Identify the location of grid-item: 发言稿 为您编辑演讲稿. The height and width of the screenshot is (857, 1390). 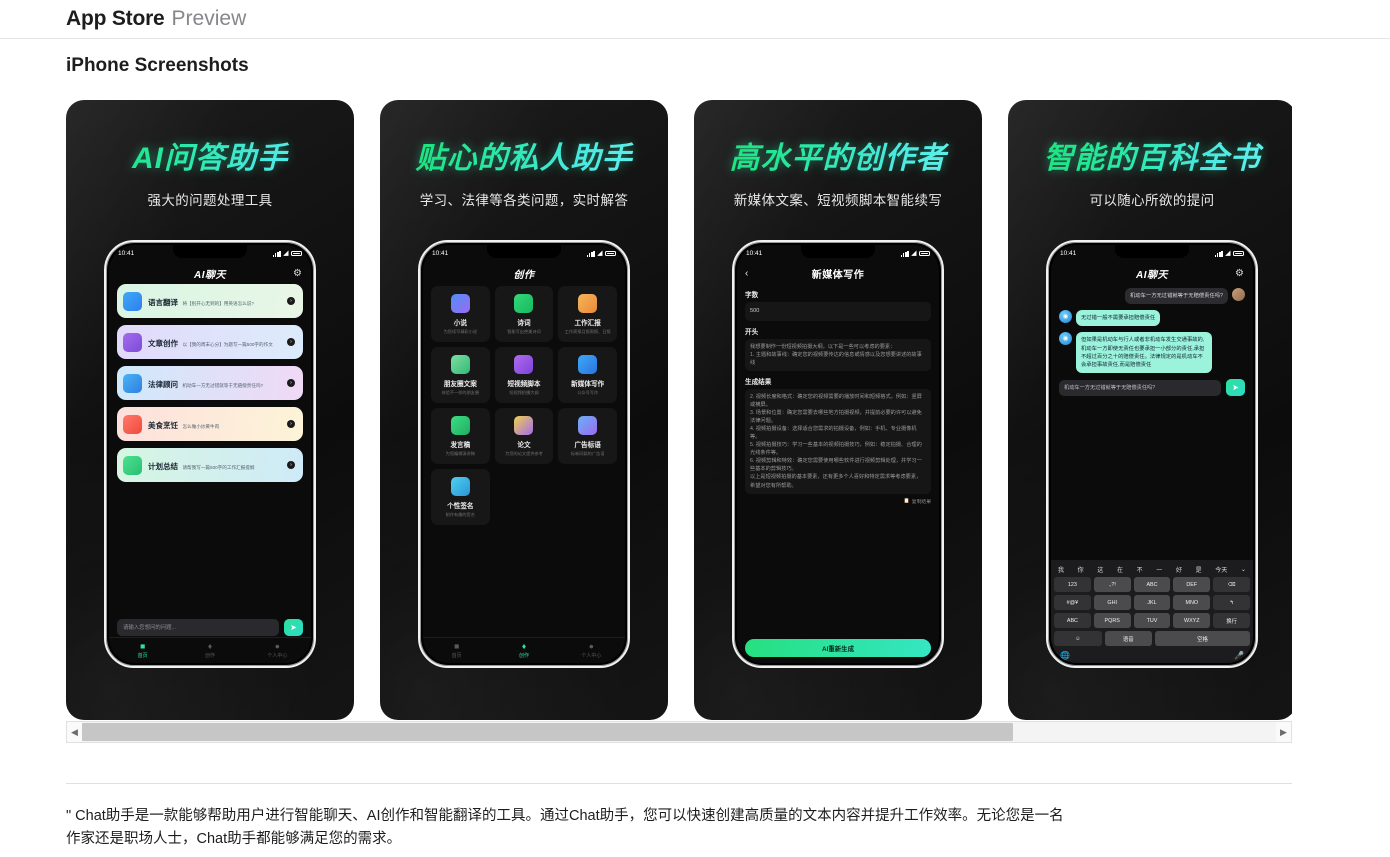
(460, 436).